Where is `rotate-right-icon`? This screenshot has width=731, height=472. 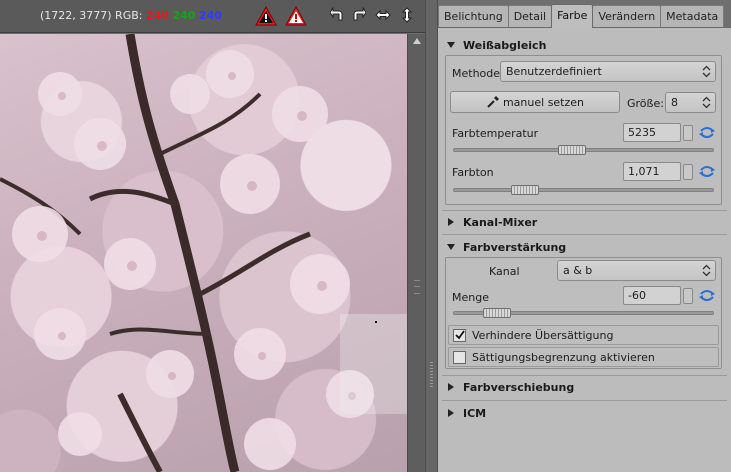 rotate-right-icon is located at coordinates (359, 15).